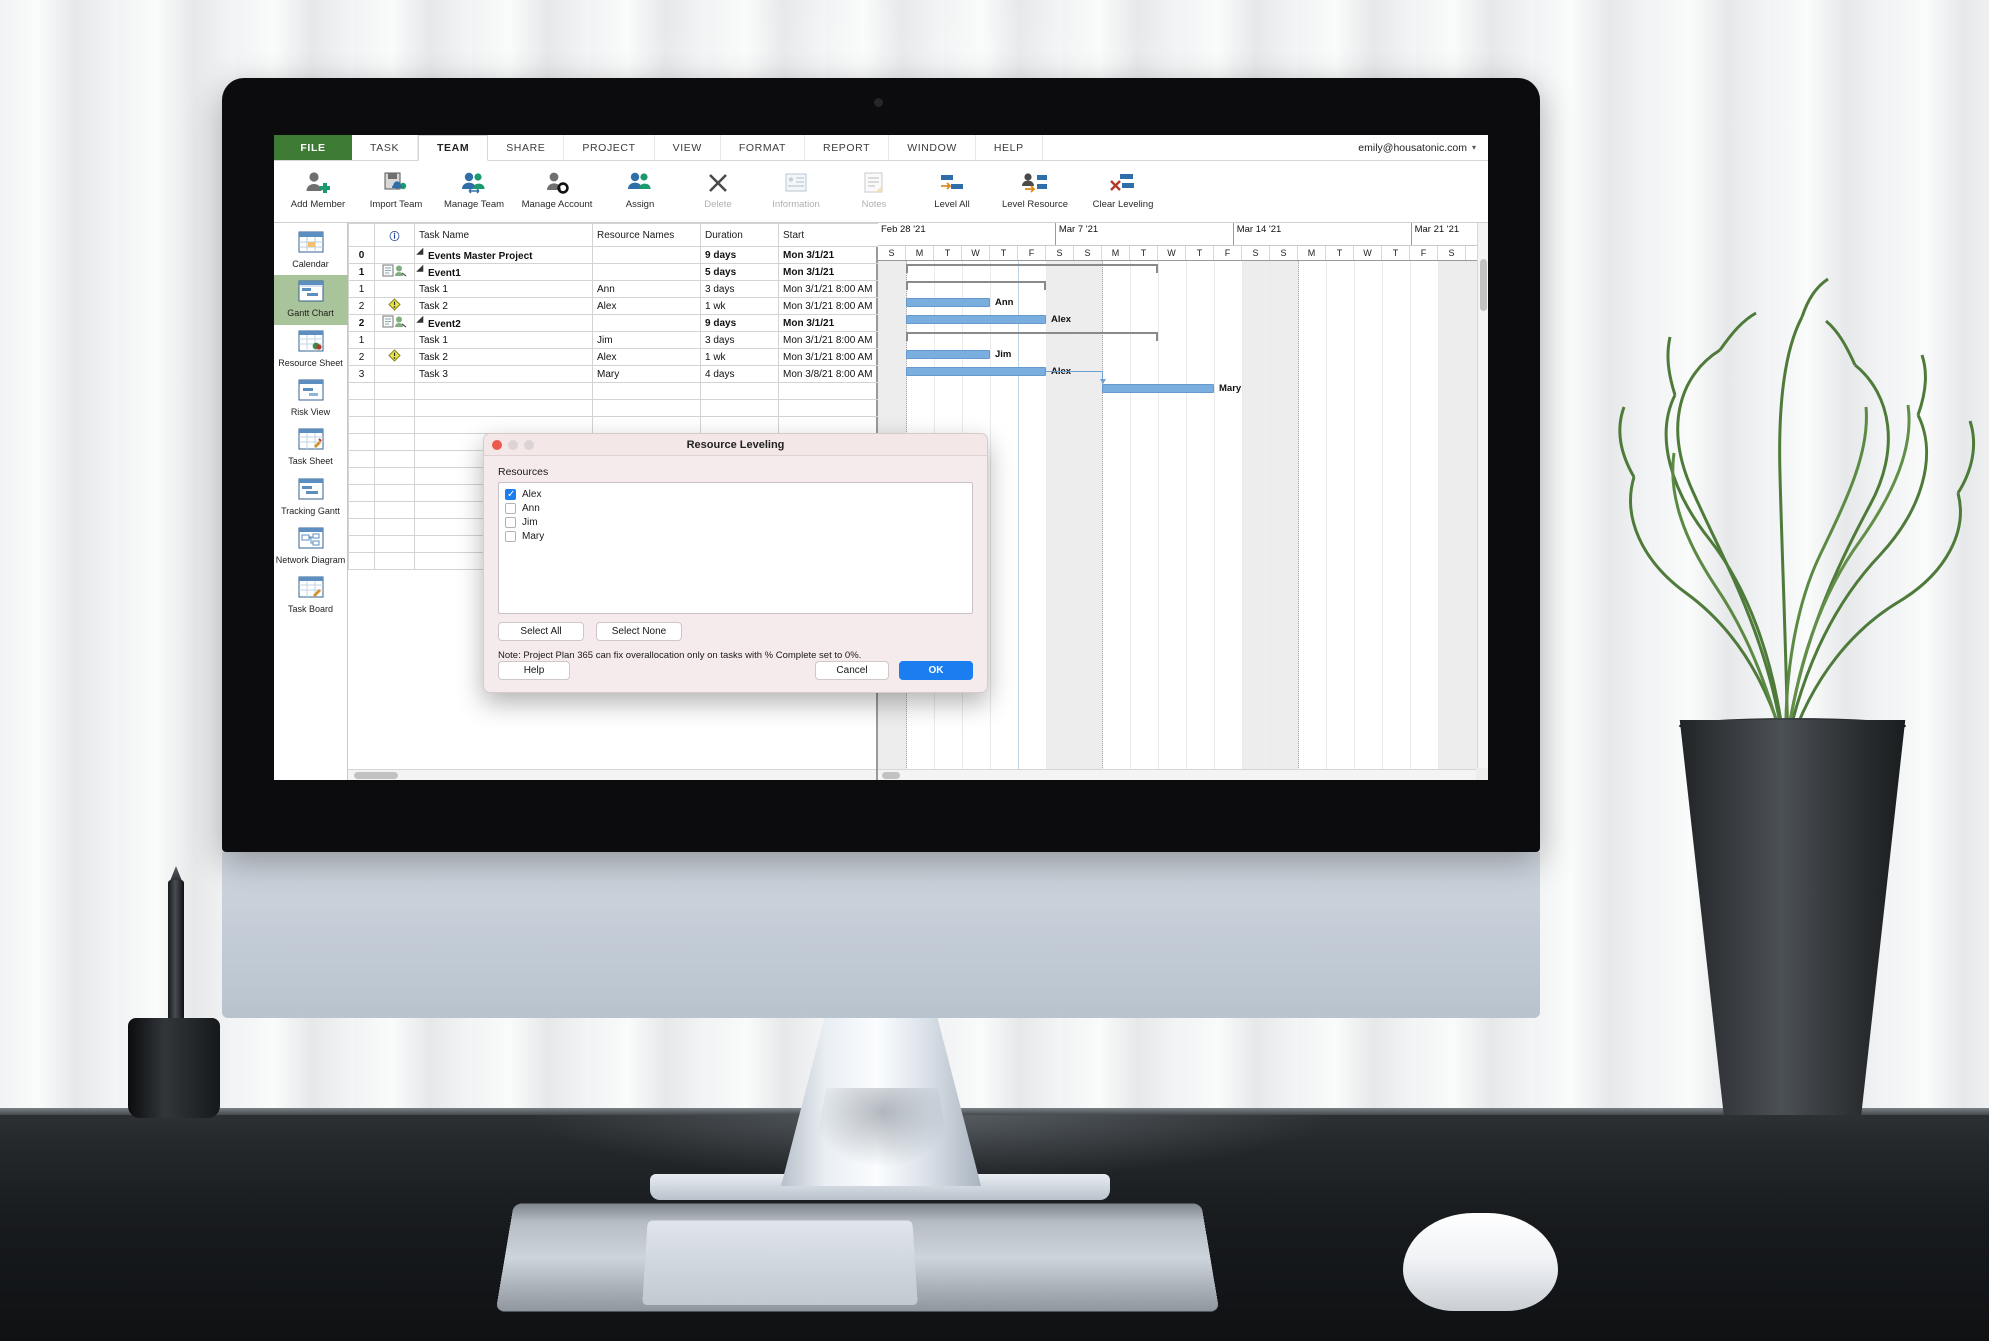 The height and width of the screenshot is (1341, 1989). I want to click on sidebar-item-gantt-chart: Gantt Chart, so click(311, 300).